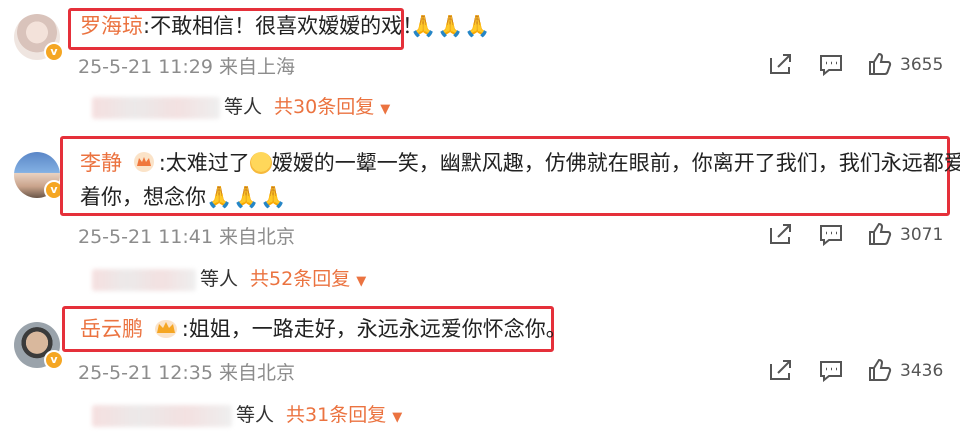 Image resolution: width=960 pixels, height=443 pixels. Describe the element at coordinates (324, 107) in the screenshot. I see `reply-total: 共30条回复` at that location.